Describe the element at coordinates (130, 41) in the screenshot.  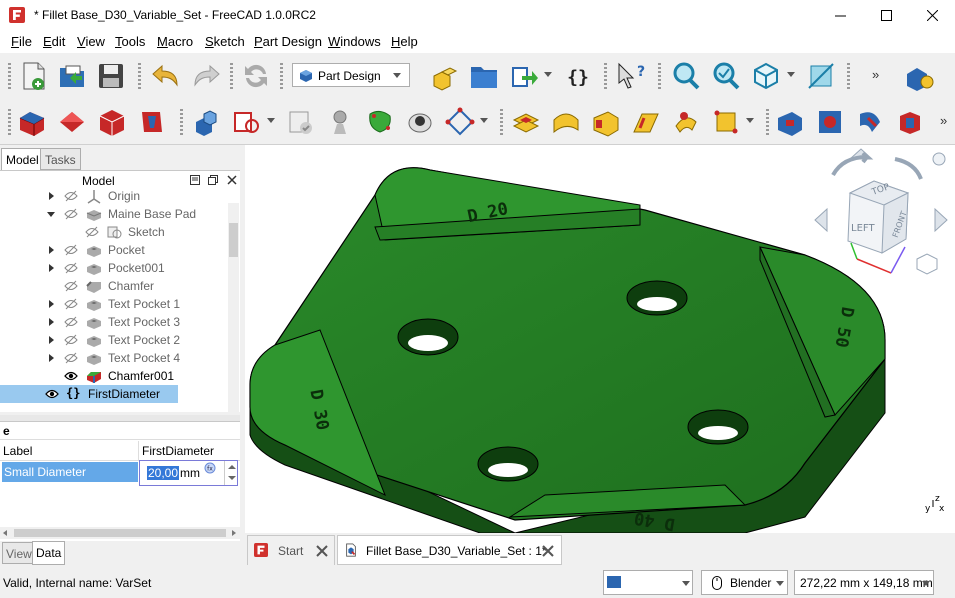
I see `menu-tools: Tools` at that location.